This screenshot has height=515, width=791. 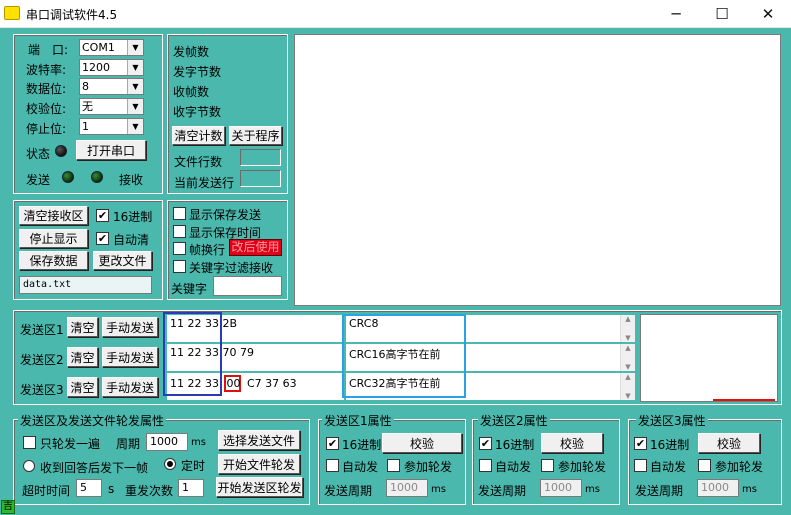 What do you see at coordinates (672, 420) in the screenshot?
I see `send-area-3-props-title: 发送区3属性` at bounding box center [672, 420].